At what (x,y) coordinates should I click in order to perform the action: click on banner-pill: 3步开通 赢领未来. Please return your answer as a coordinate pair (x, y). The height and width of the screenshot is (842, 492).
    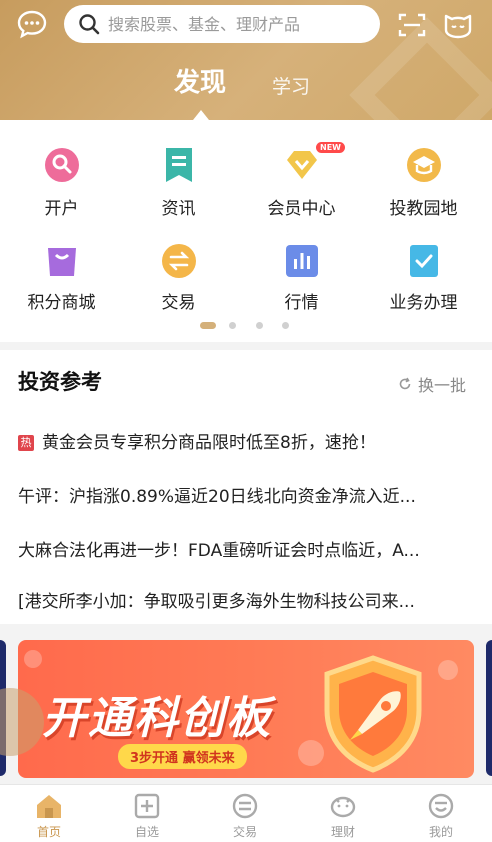
    Looking at the image, I should click on (182, 756).